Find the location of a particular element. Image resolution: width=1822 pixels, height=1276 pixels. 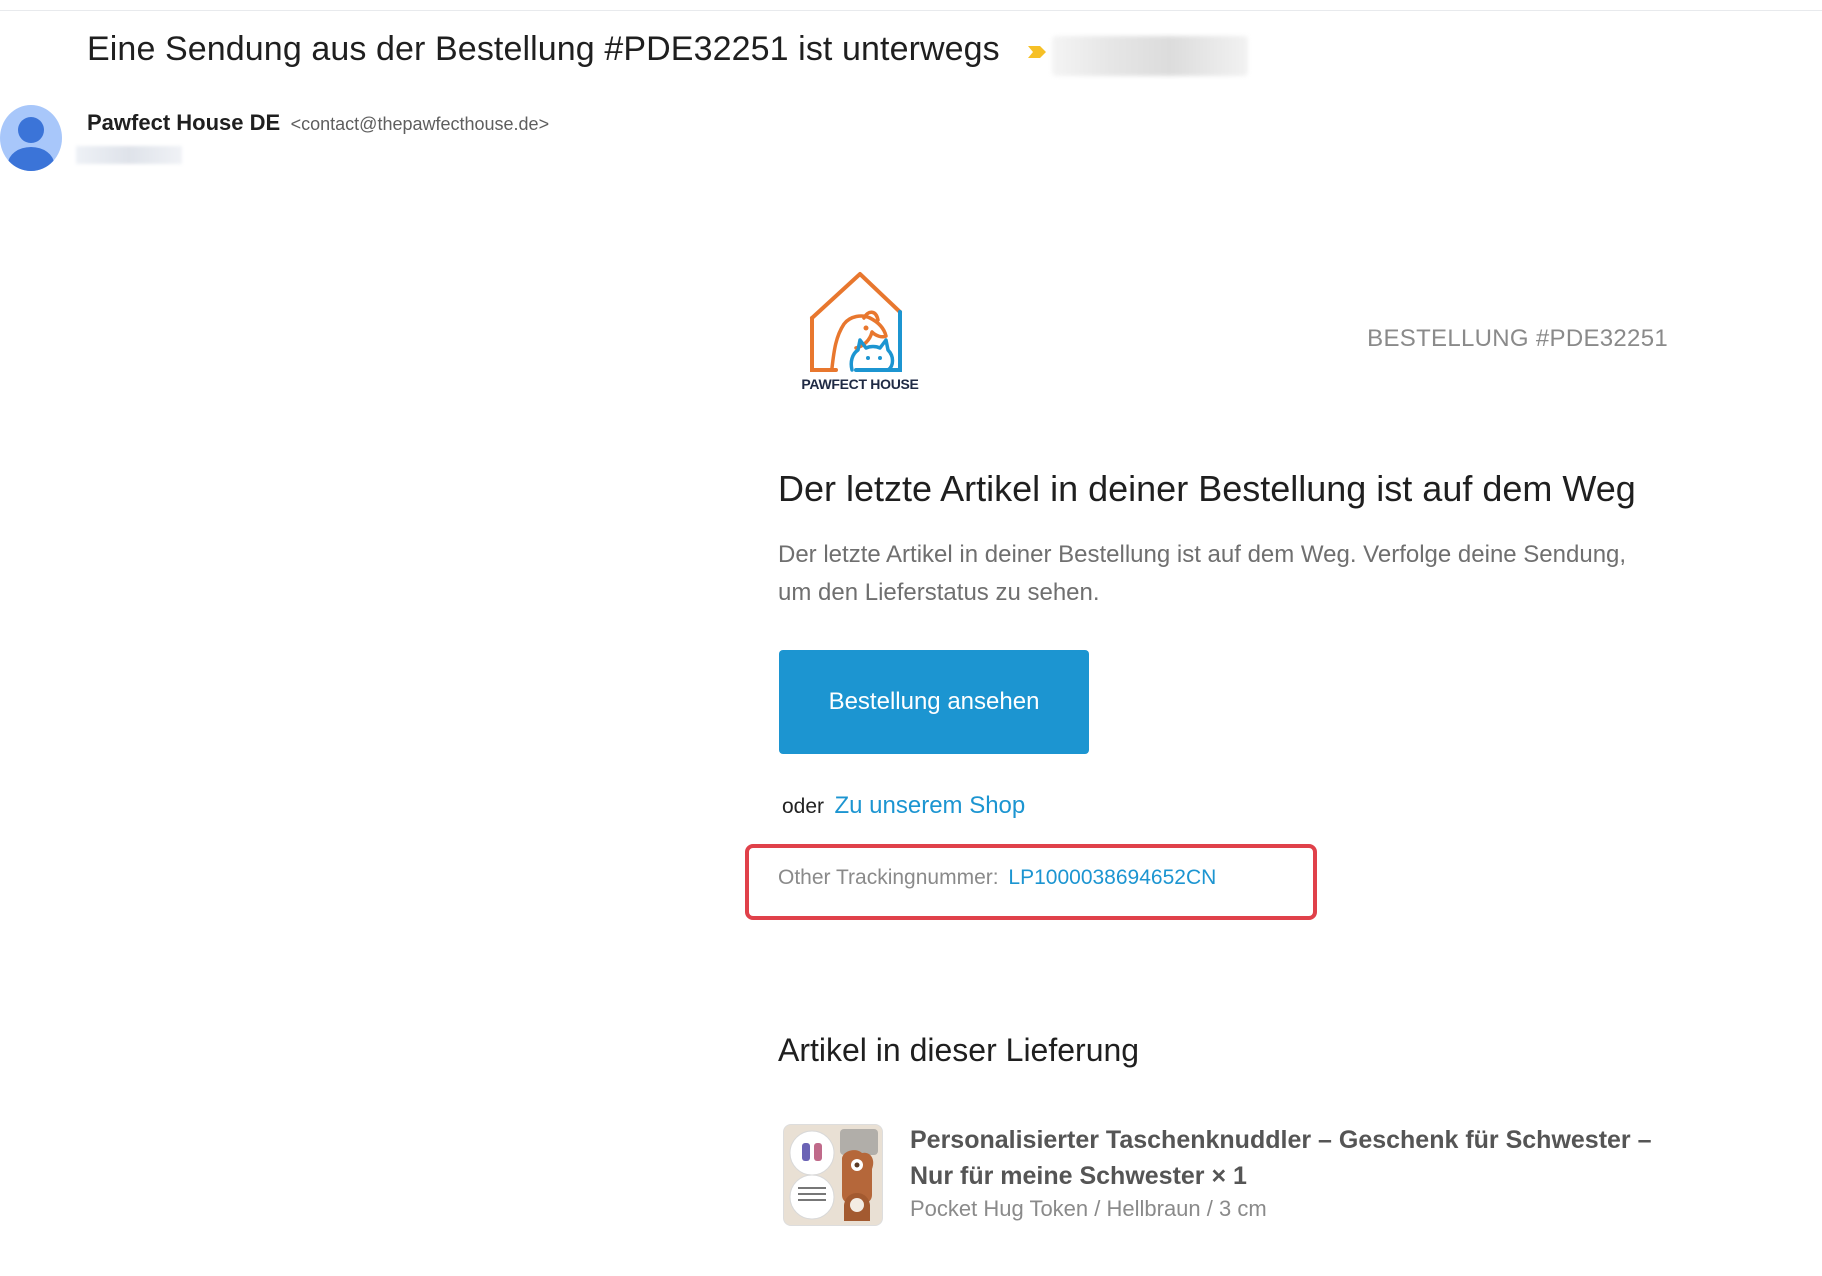

tracking-line: Other Trackingnummer: LP1000038694652CN is located at coordinates (997, 878).